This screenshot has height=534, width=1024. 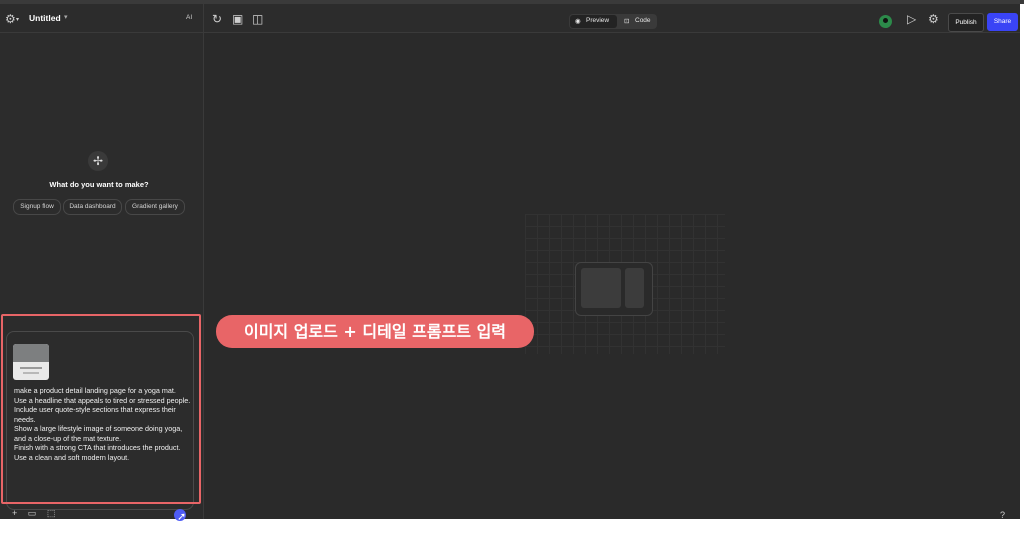 I want to click on sidebar-header: ⚙ ▾ Untitled ▾ AI, so click(x=101, y=18).